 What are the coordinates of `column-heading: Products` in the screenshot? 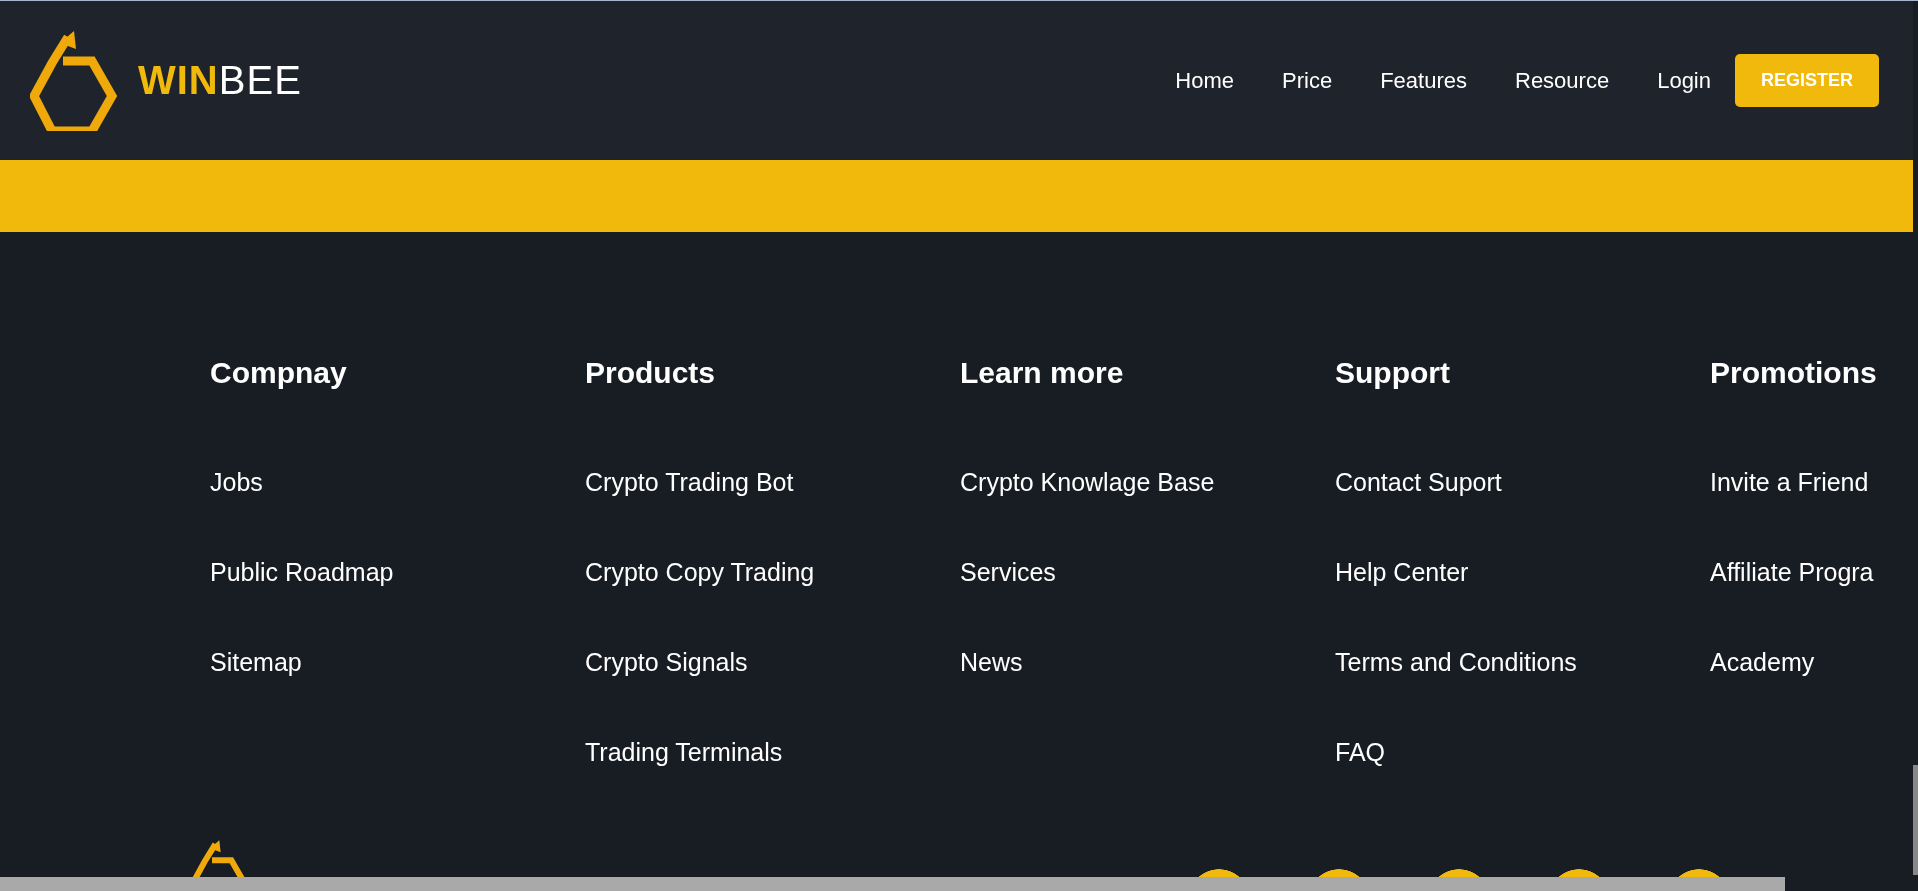 It's located at (651, 373).